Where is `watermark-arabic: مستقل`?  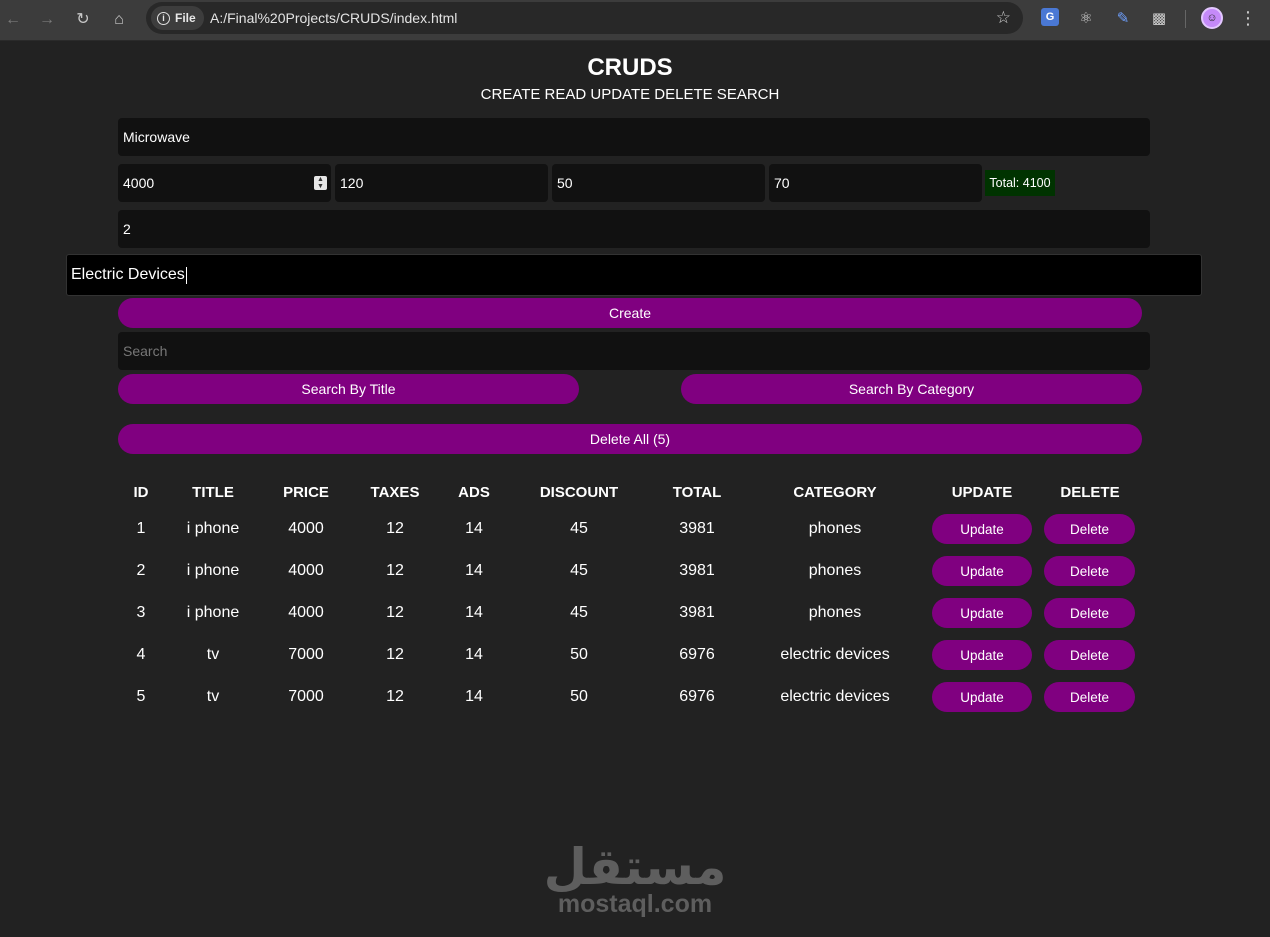
watermark-arabic: مستقل is located at coordinates (635, 867).